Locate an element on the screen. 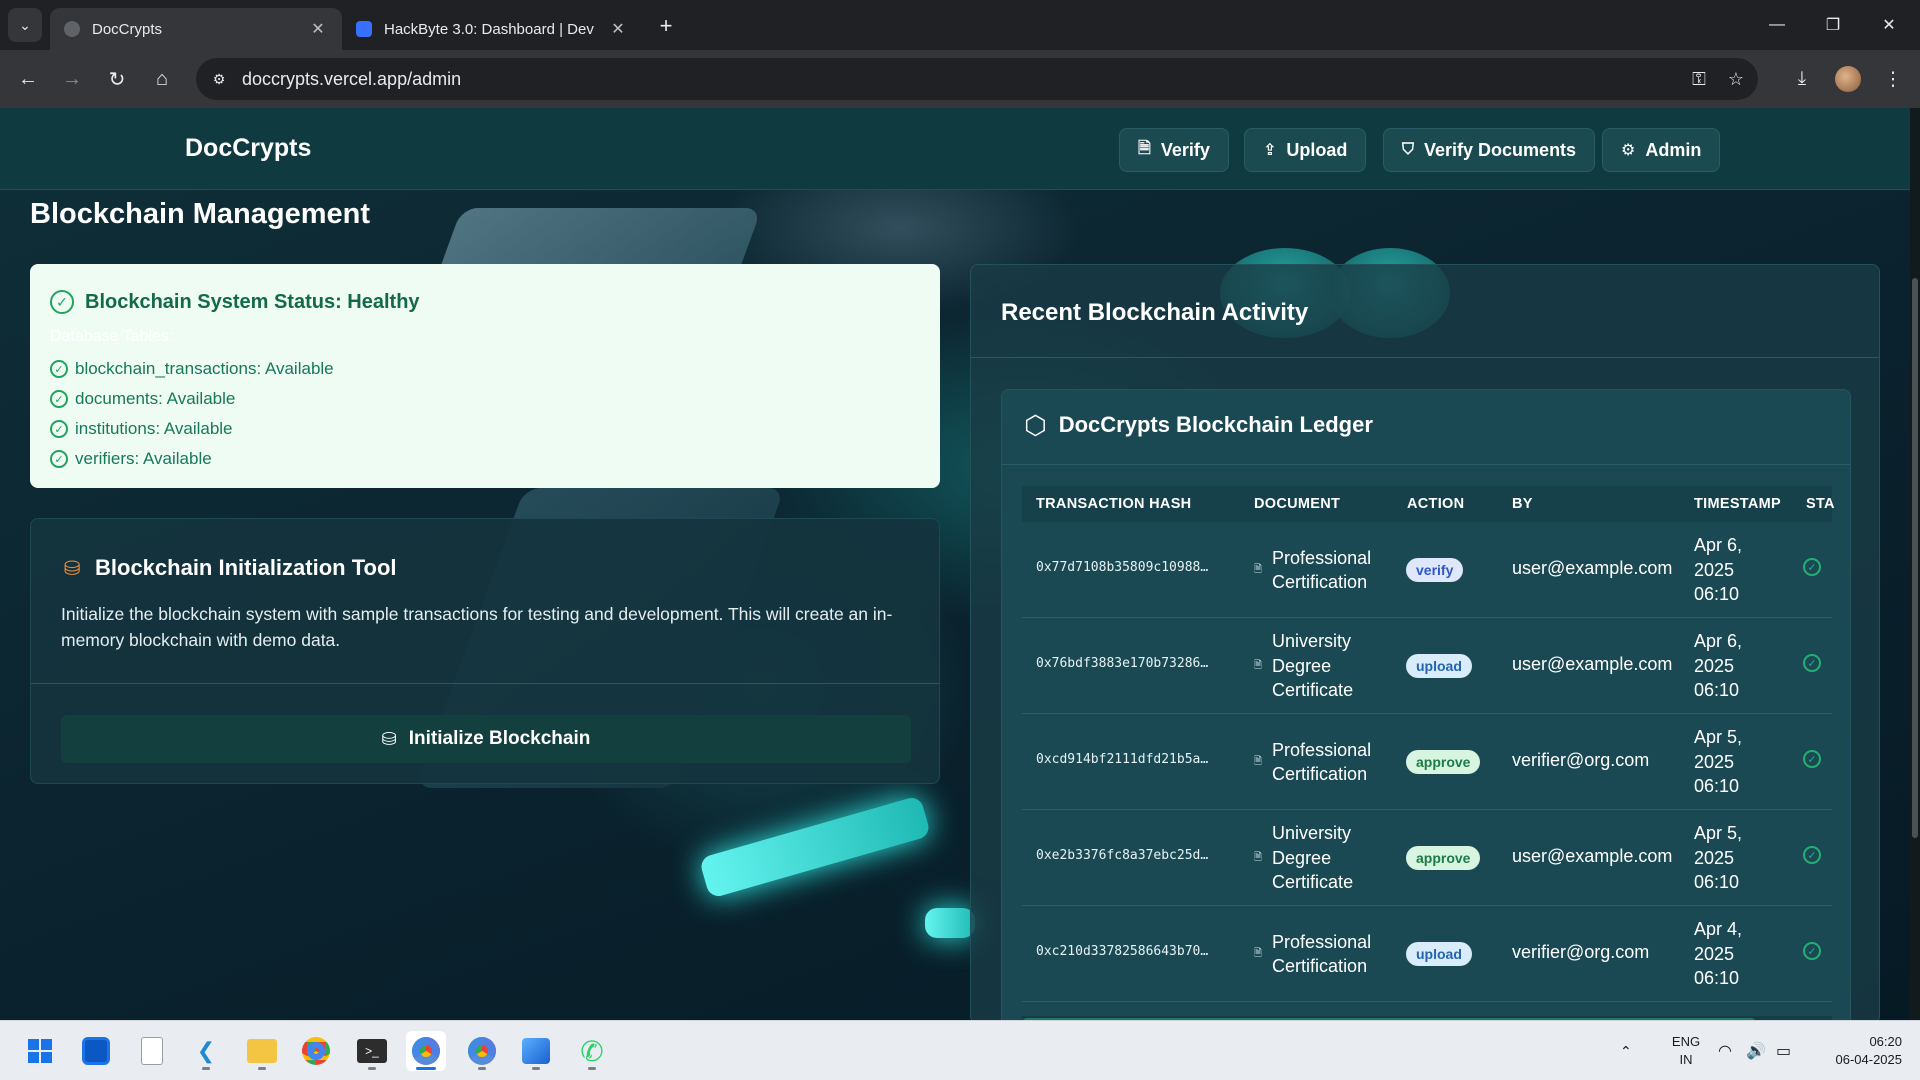 The height and width of the screenshot is (1080, 1920). volume-icon: 🔊 is located at coordinates (1756, 1050).